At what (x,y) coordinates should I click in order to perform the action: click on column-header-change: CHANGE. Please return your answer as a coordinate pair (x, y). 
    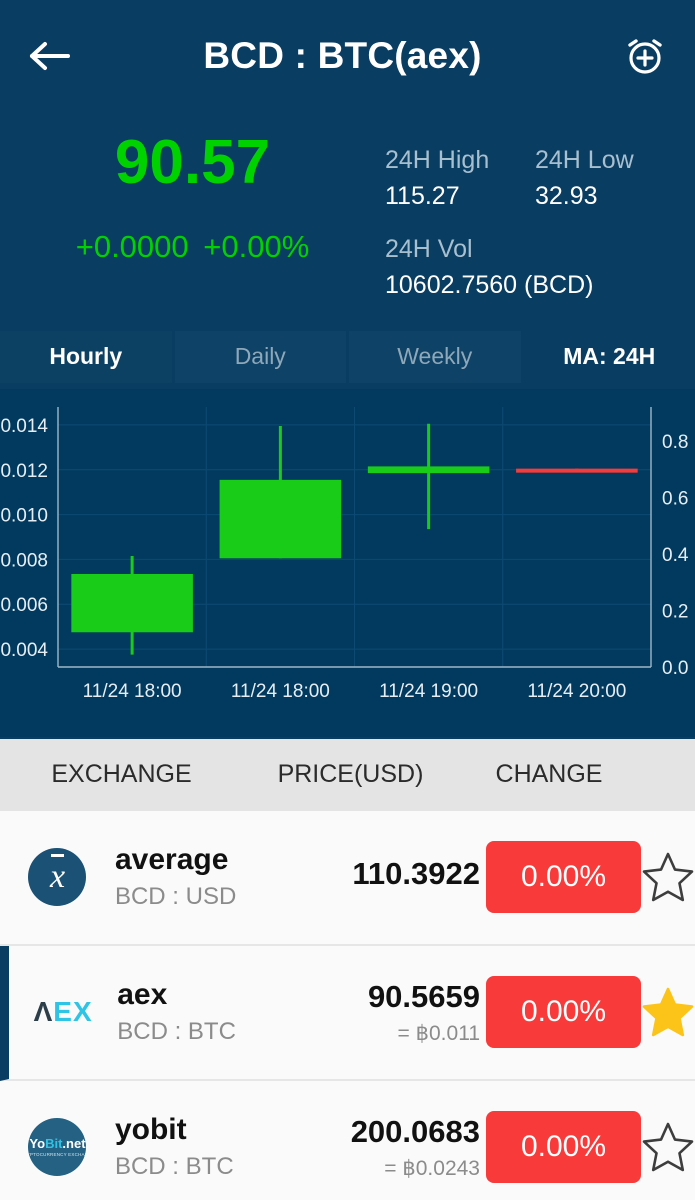
    Looking at the image, I should click on (549, 774).